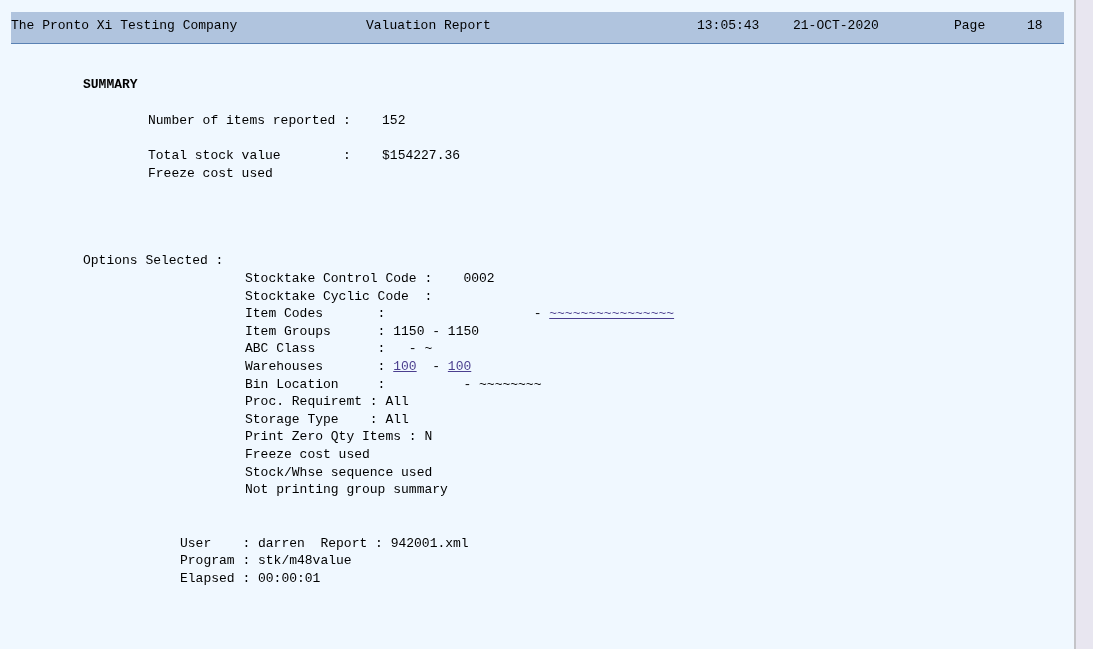  I want to click on footer-line: Elapsed : 00:00:01, so click(250, 578).